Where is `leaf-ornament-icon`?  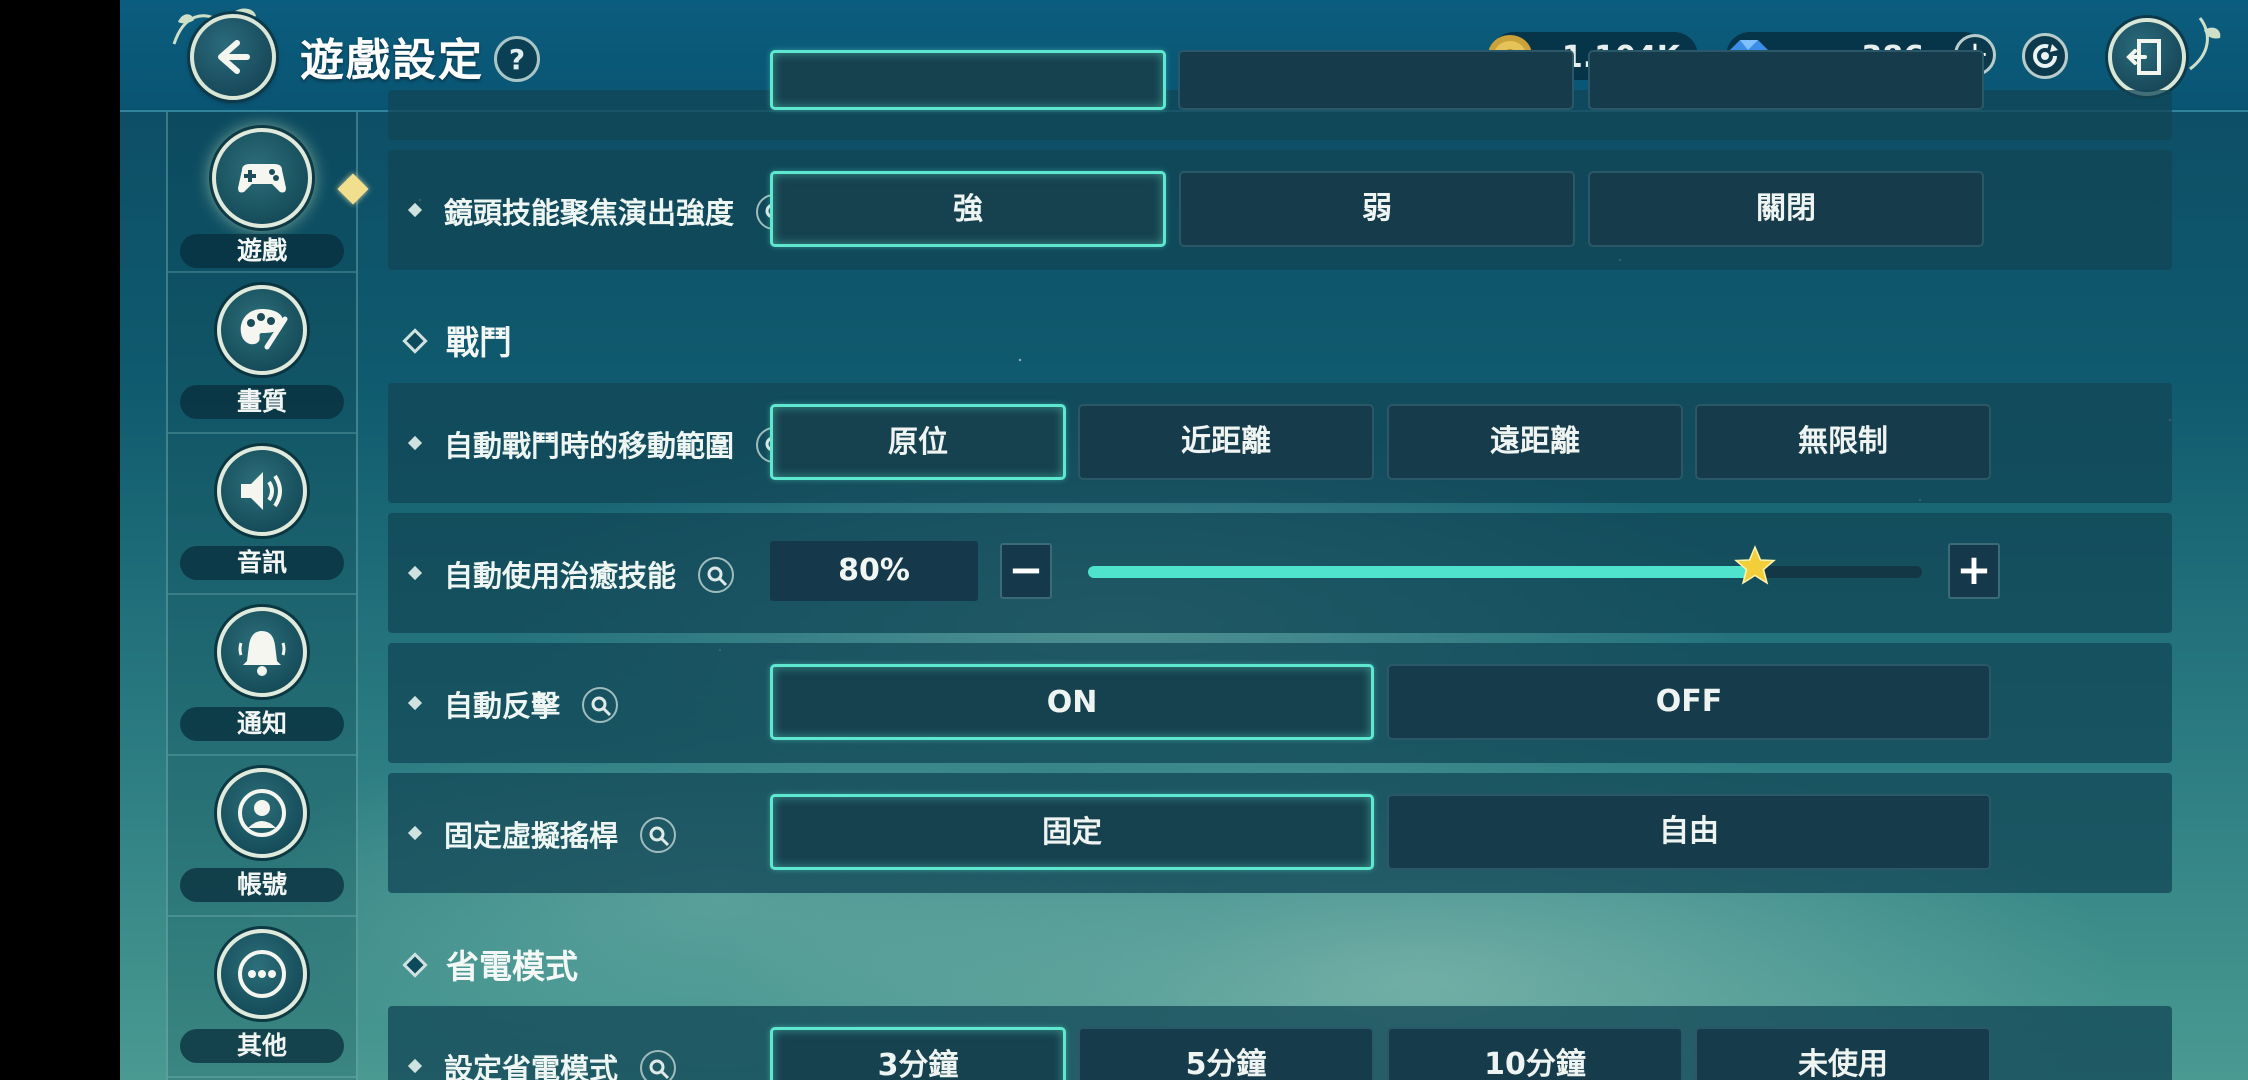
leaf-ornament-icon is located at coordinates (2205, 44).